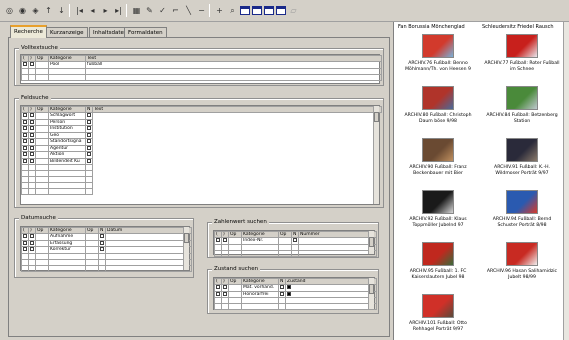  What do you see at coordinates (35, 10) in the screenshot?
I see `find-all-icon: ◈` at bounding box center [35, 10].